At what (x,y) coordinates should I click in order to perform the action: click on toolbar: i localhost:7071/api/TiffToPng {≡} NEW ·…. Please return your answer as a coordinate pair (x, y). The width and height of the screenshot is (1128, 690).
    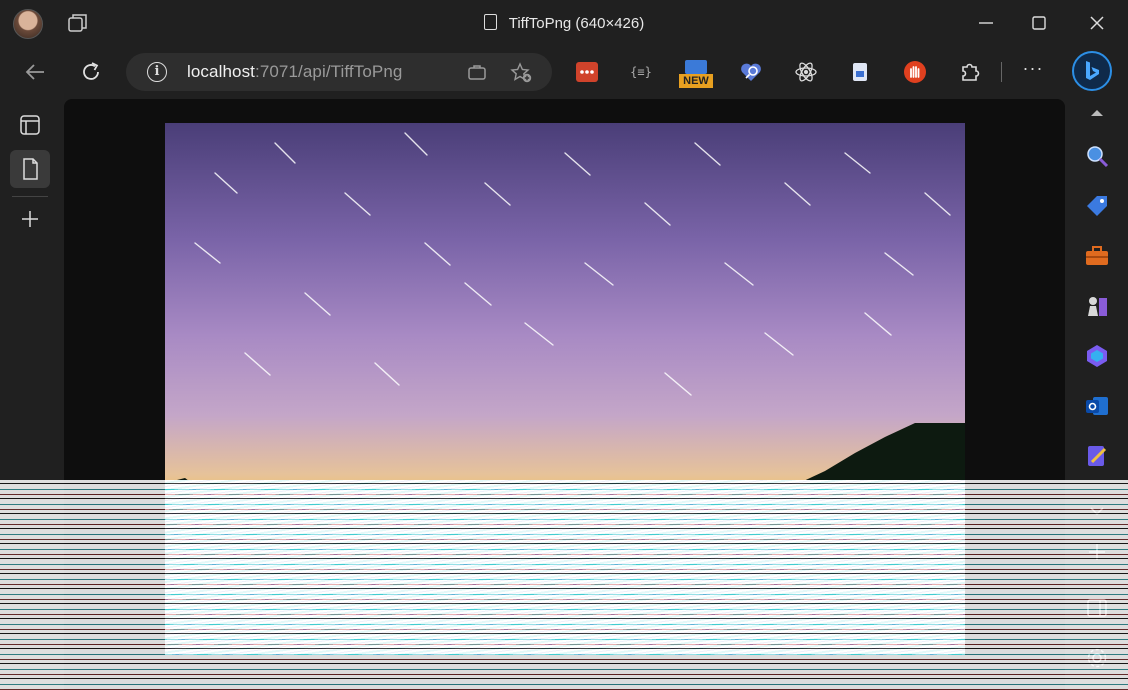
    Looking at the image, I should click on (564, 72).